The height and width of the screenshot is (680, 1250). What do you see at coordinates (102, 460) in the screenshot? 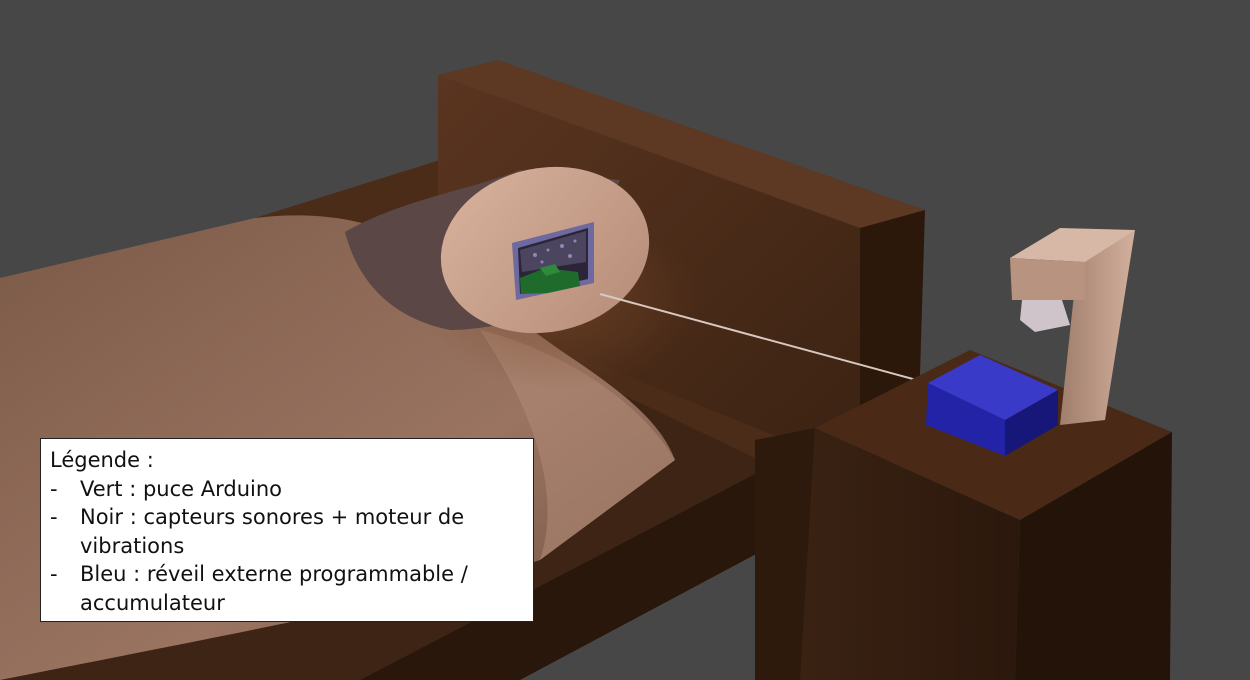
I see `legend-title: Légende :` at bounding box center [102, 460].